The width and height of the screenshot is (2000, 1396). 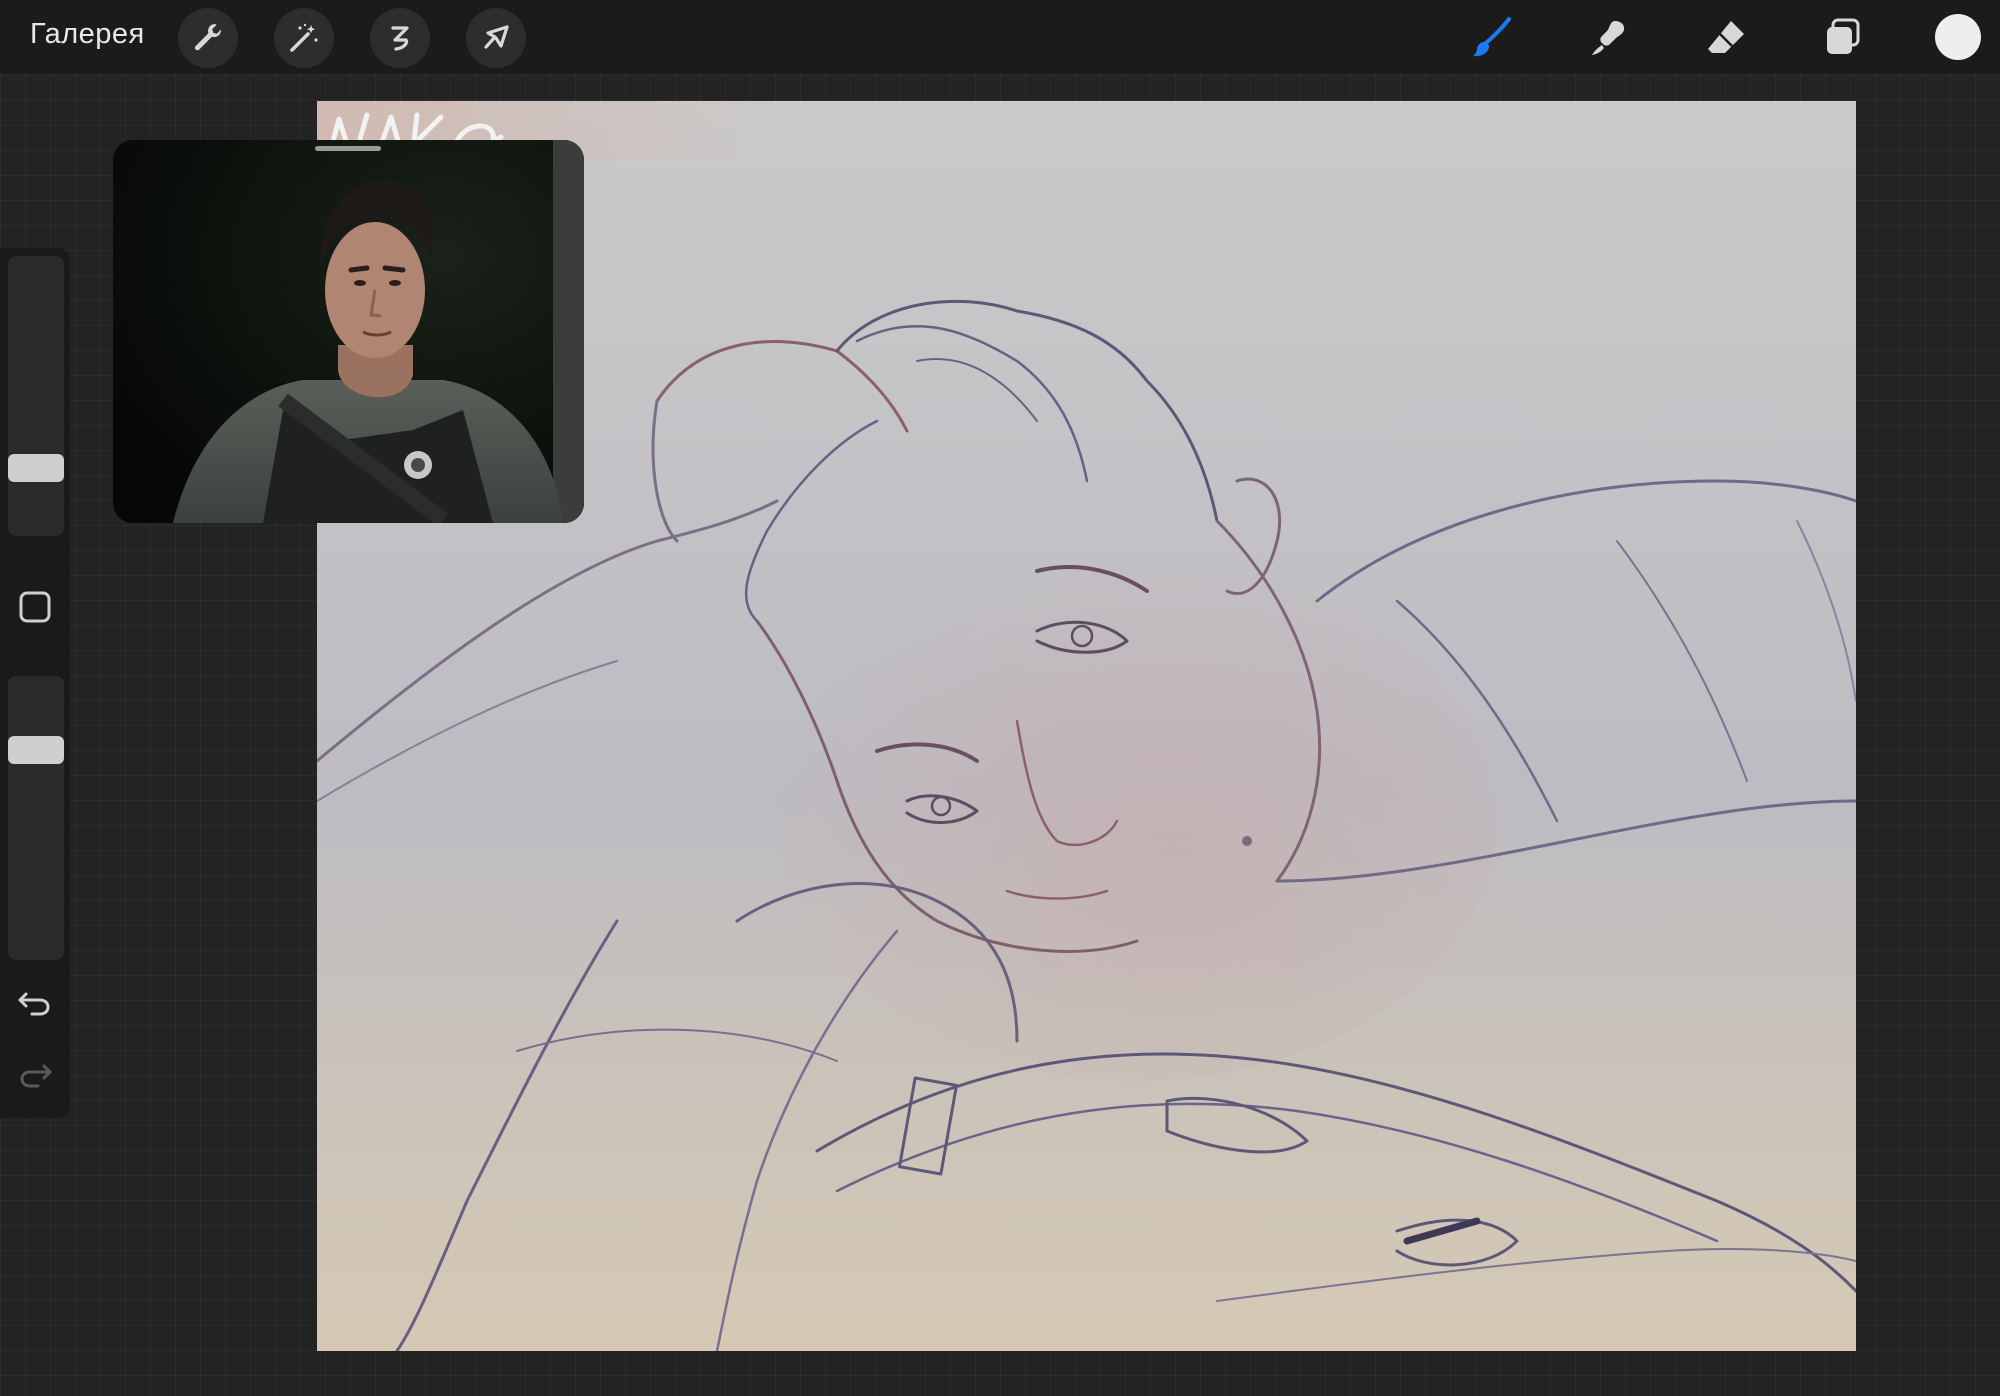 I want to click on smudge-button, so click(x=1608, y=38).